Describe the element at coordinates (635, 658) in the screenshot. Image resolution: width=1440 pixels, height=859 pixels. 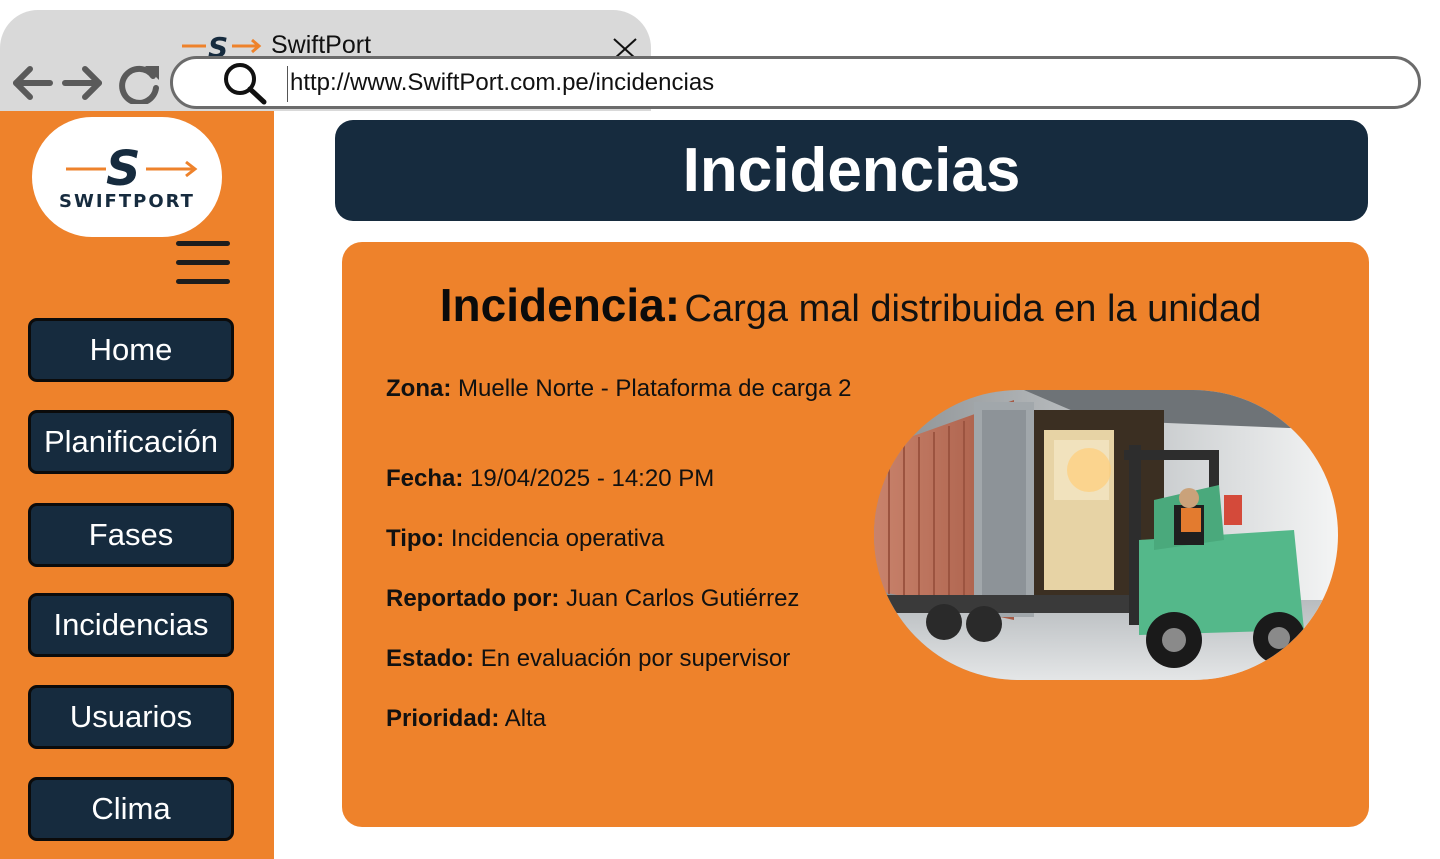
I see `field-value: En evaluación por supervisor` at that location.